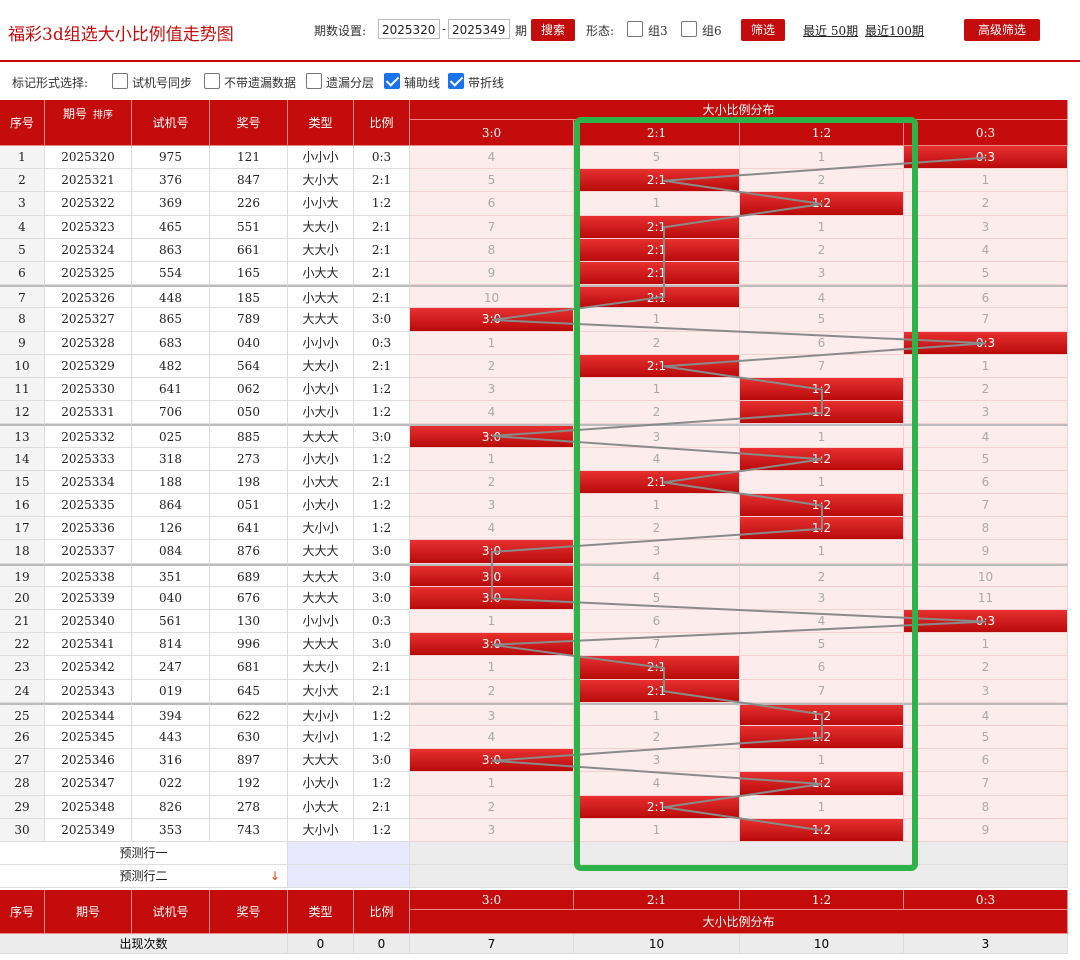  I want to click on predict-row-2-dist, so click(739, 877).